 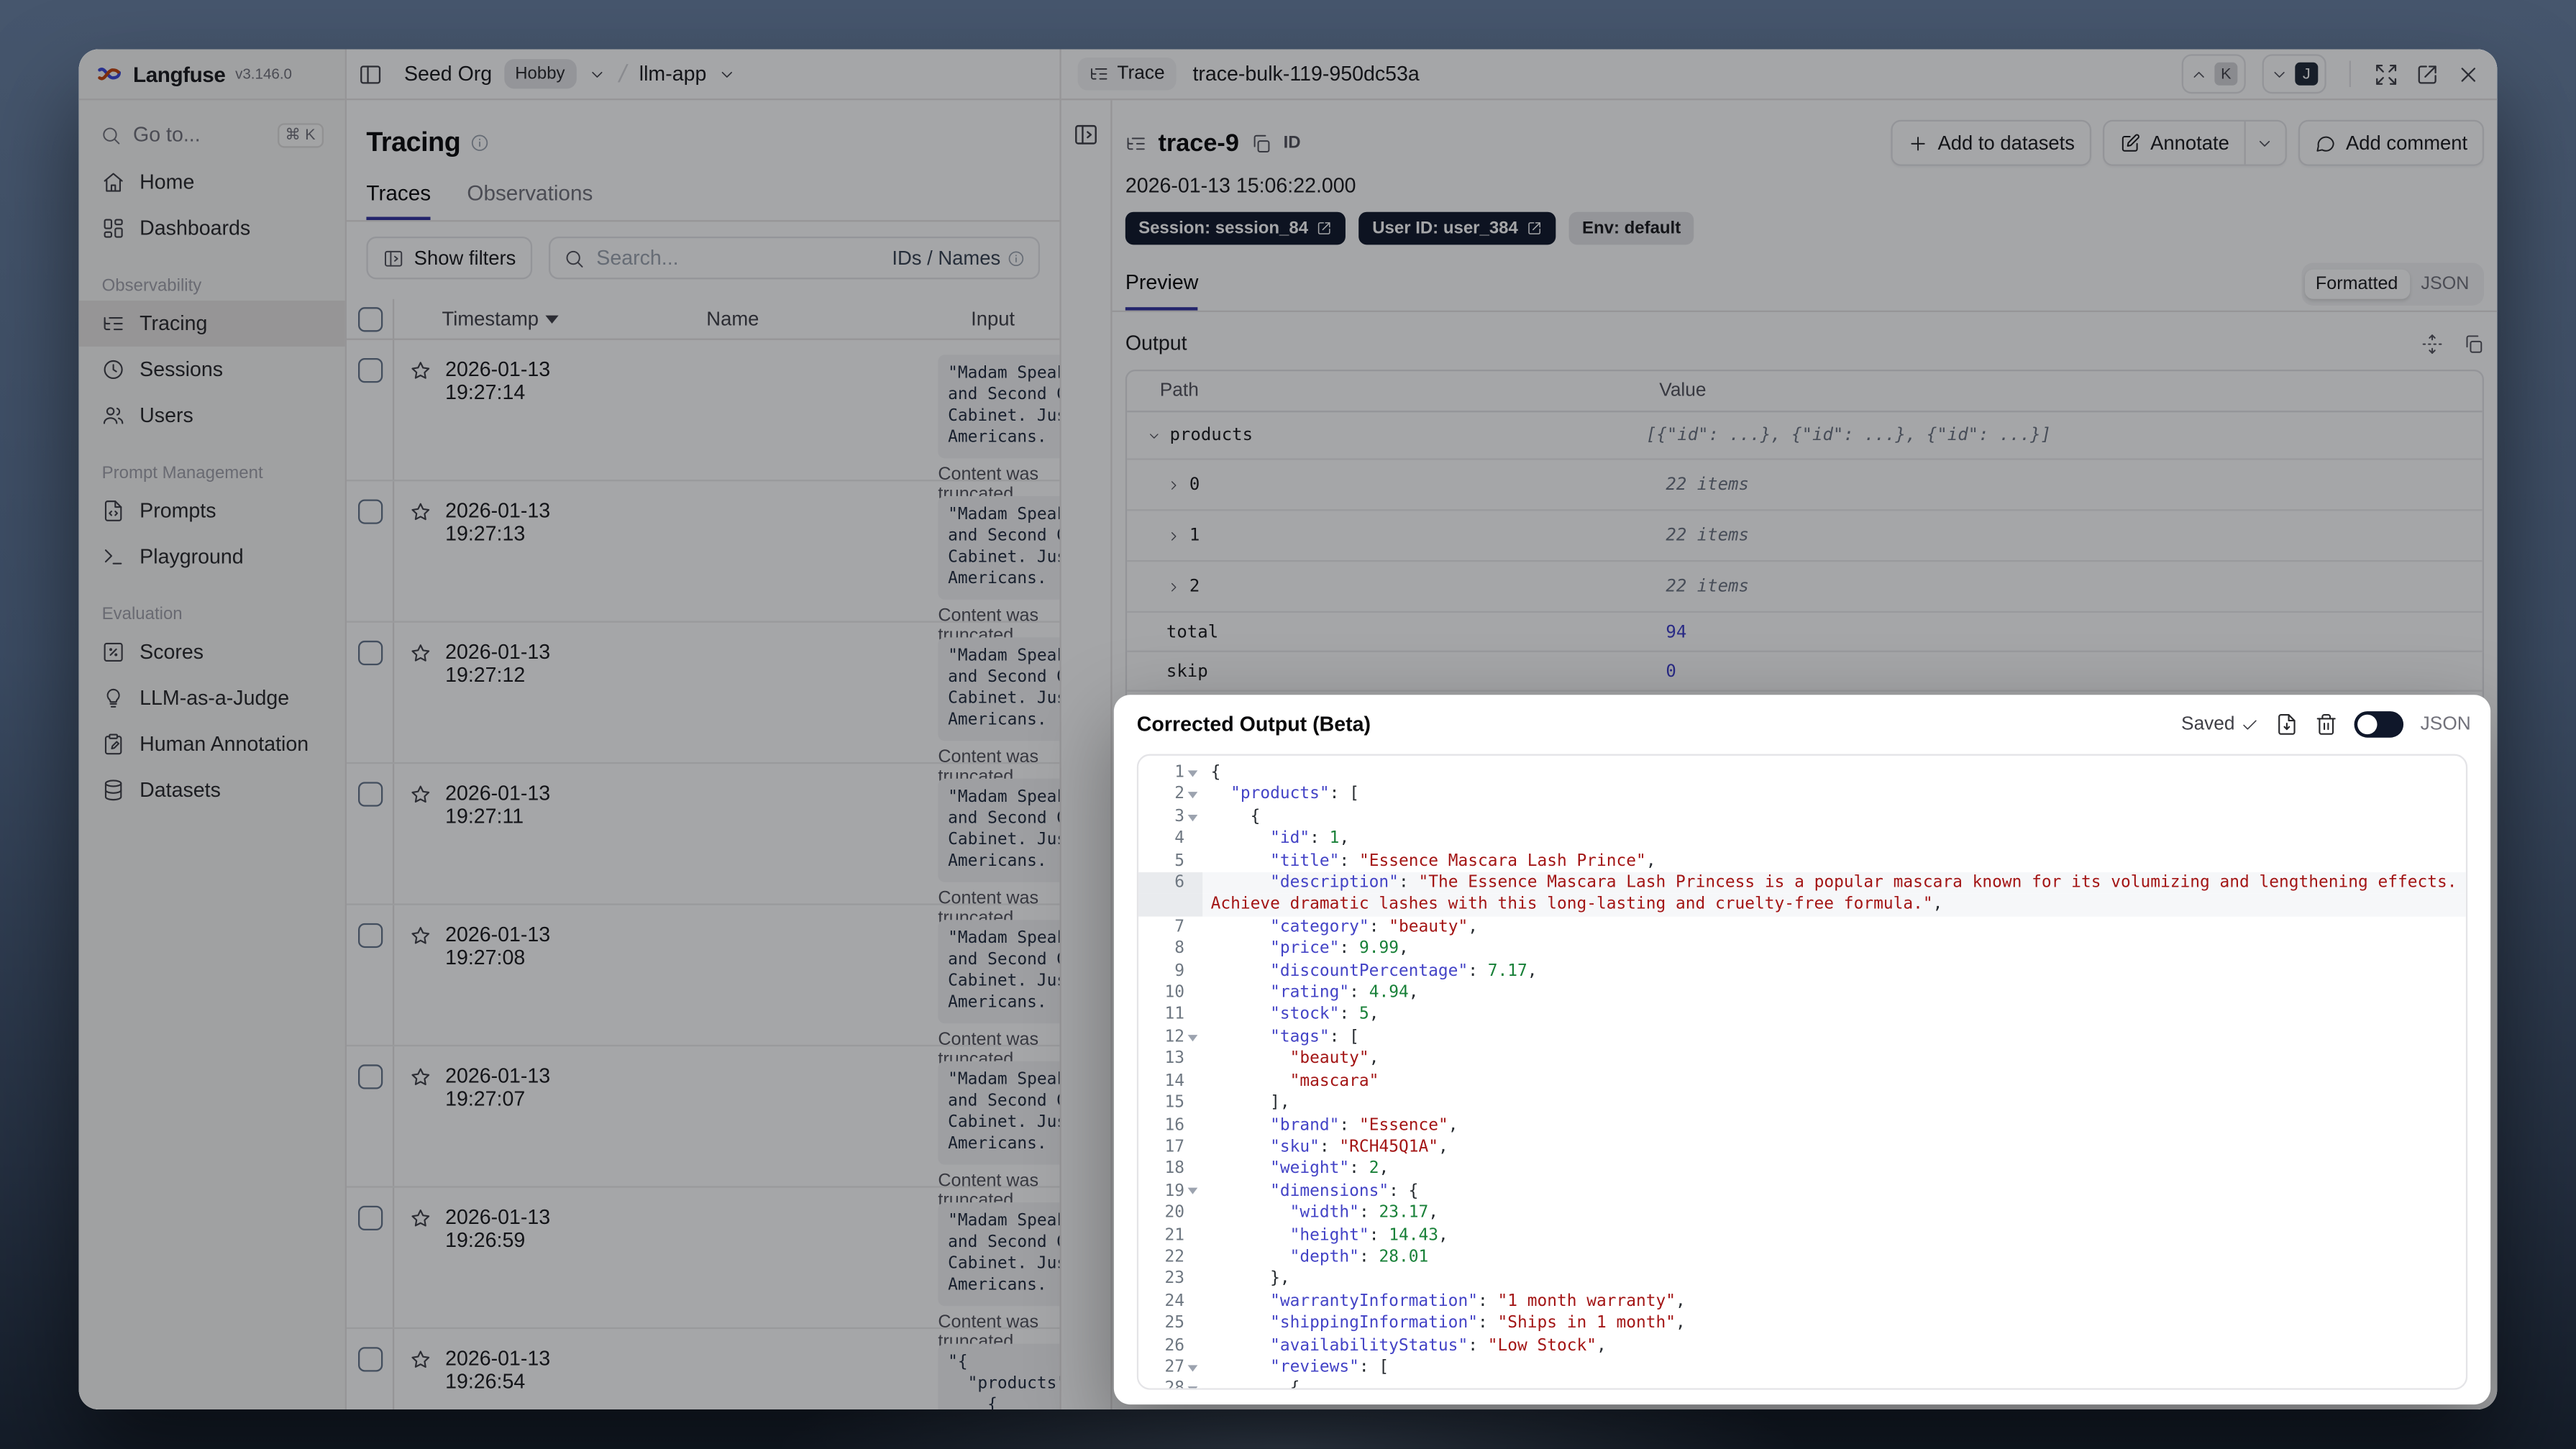 I want to click on token-s: "mascara", so click(x=1334, y=1081).